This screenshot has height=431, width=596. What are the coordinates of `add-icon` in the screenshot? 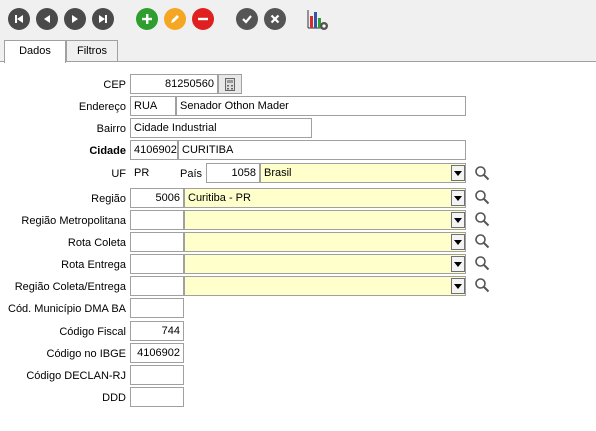 It's located at (147, 19).